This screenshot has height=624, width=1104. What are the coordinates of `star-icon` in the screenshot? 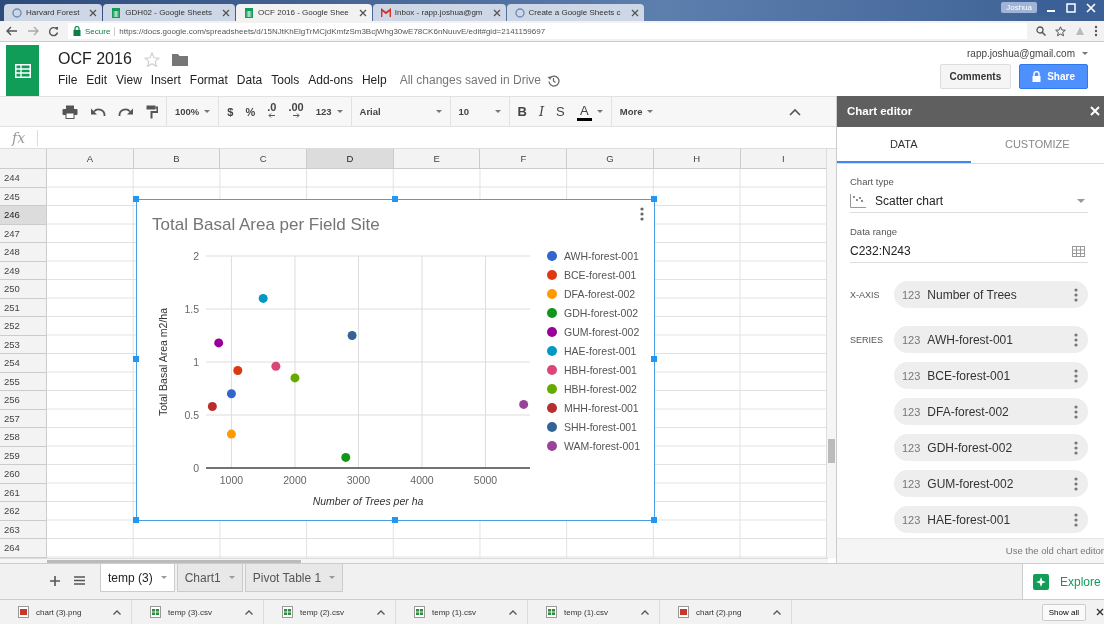 It's located at (1060, 31).